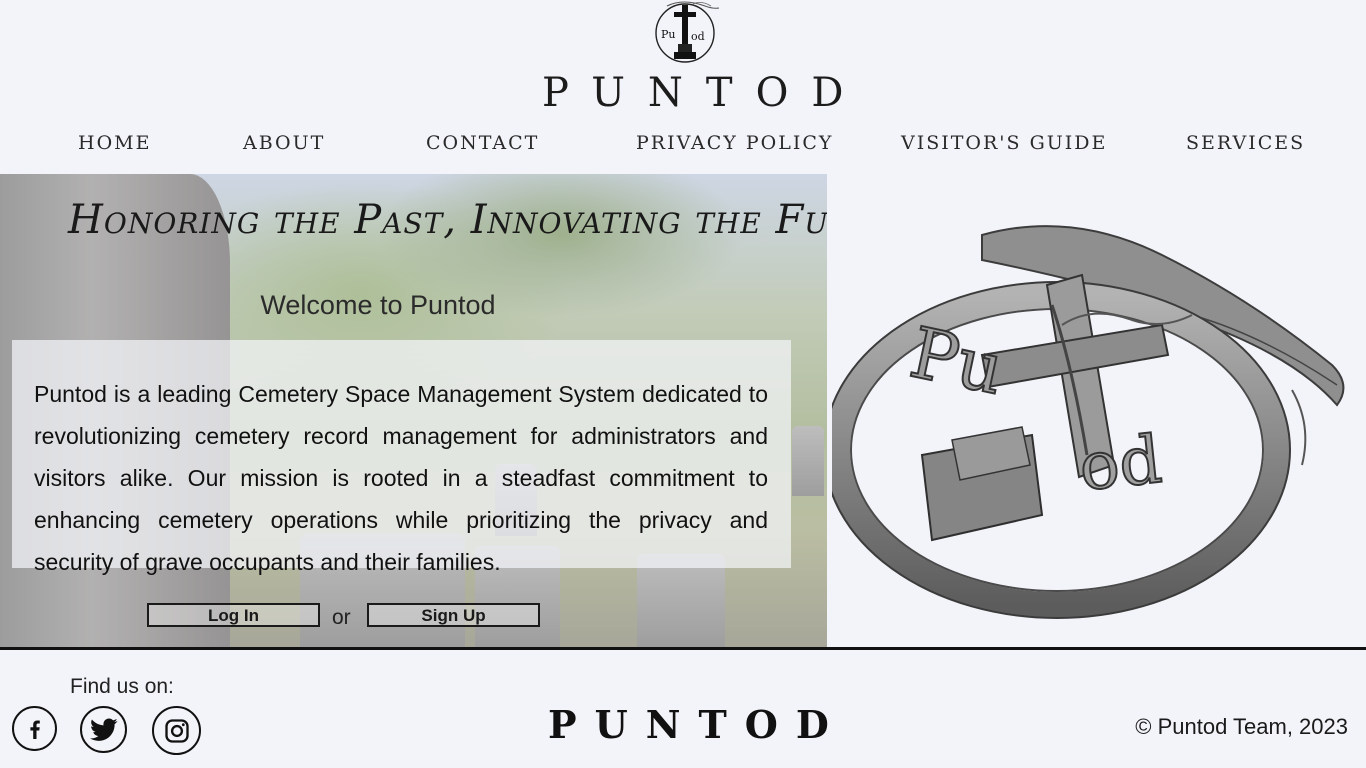  I want to click on instagram-icon, so click(176, 730).